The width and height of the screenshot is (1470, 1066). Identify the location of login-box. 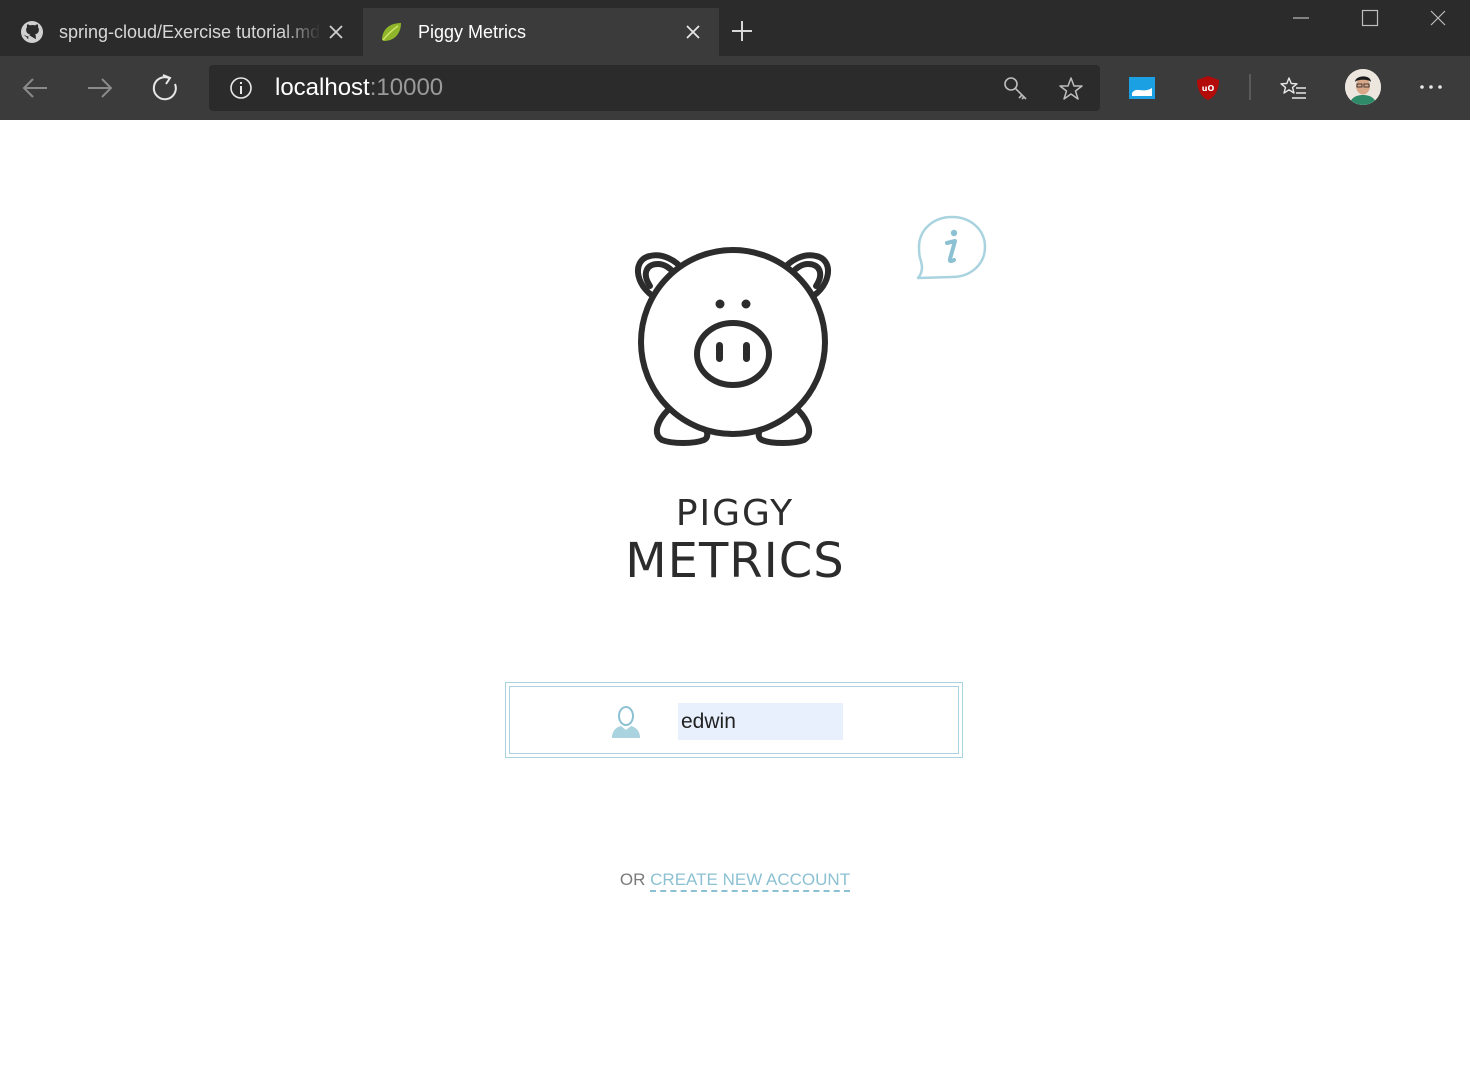
(734, 720).